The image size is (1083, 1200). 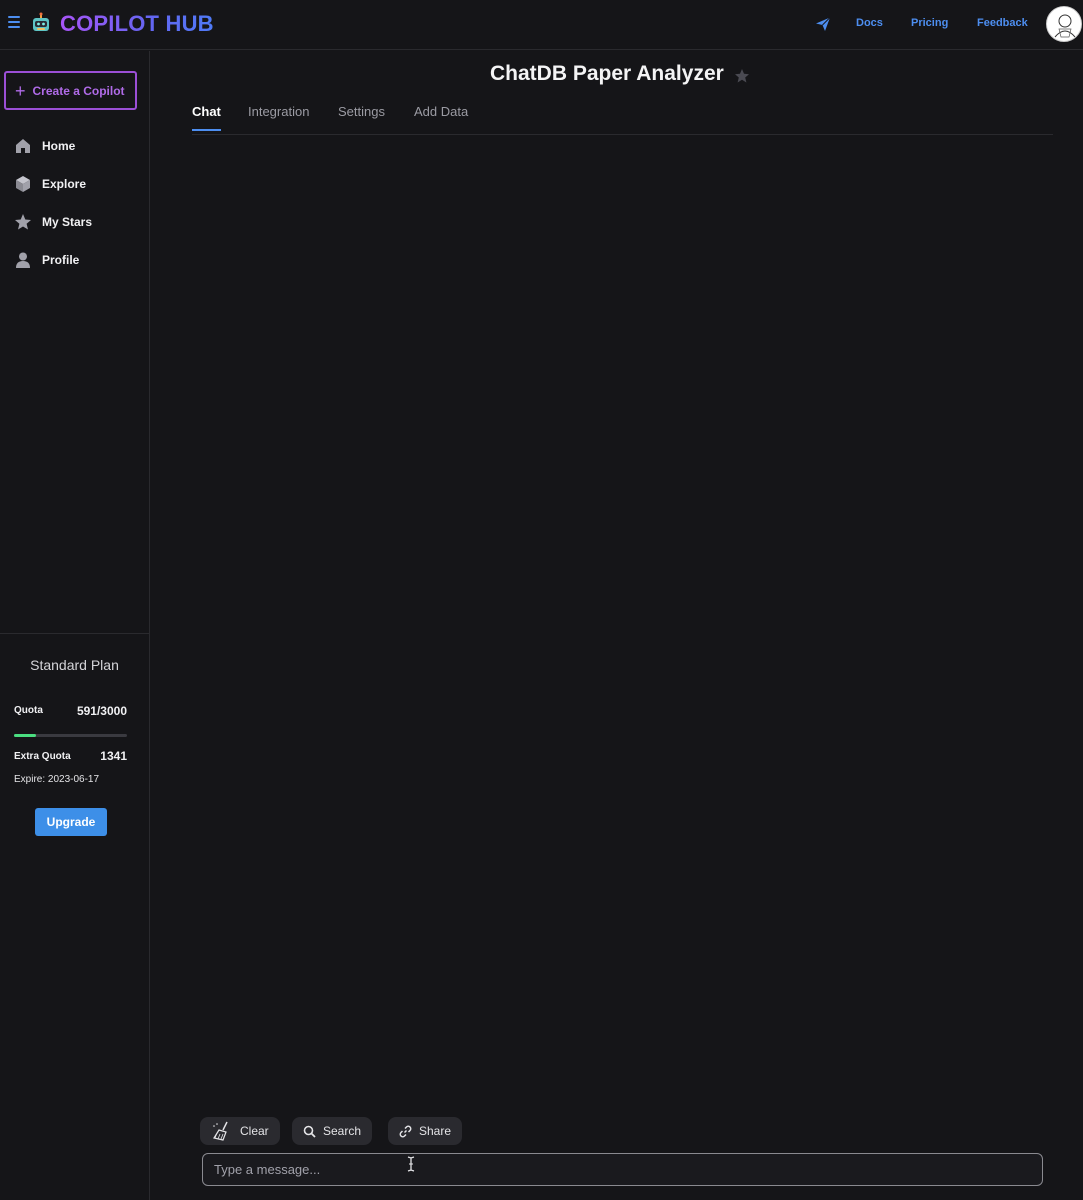 I want to click on tab-bar: Chat Integration Settings Add Data, so click(x=622, y=117).